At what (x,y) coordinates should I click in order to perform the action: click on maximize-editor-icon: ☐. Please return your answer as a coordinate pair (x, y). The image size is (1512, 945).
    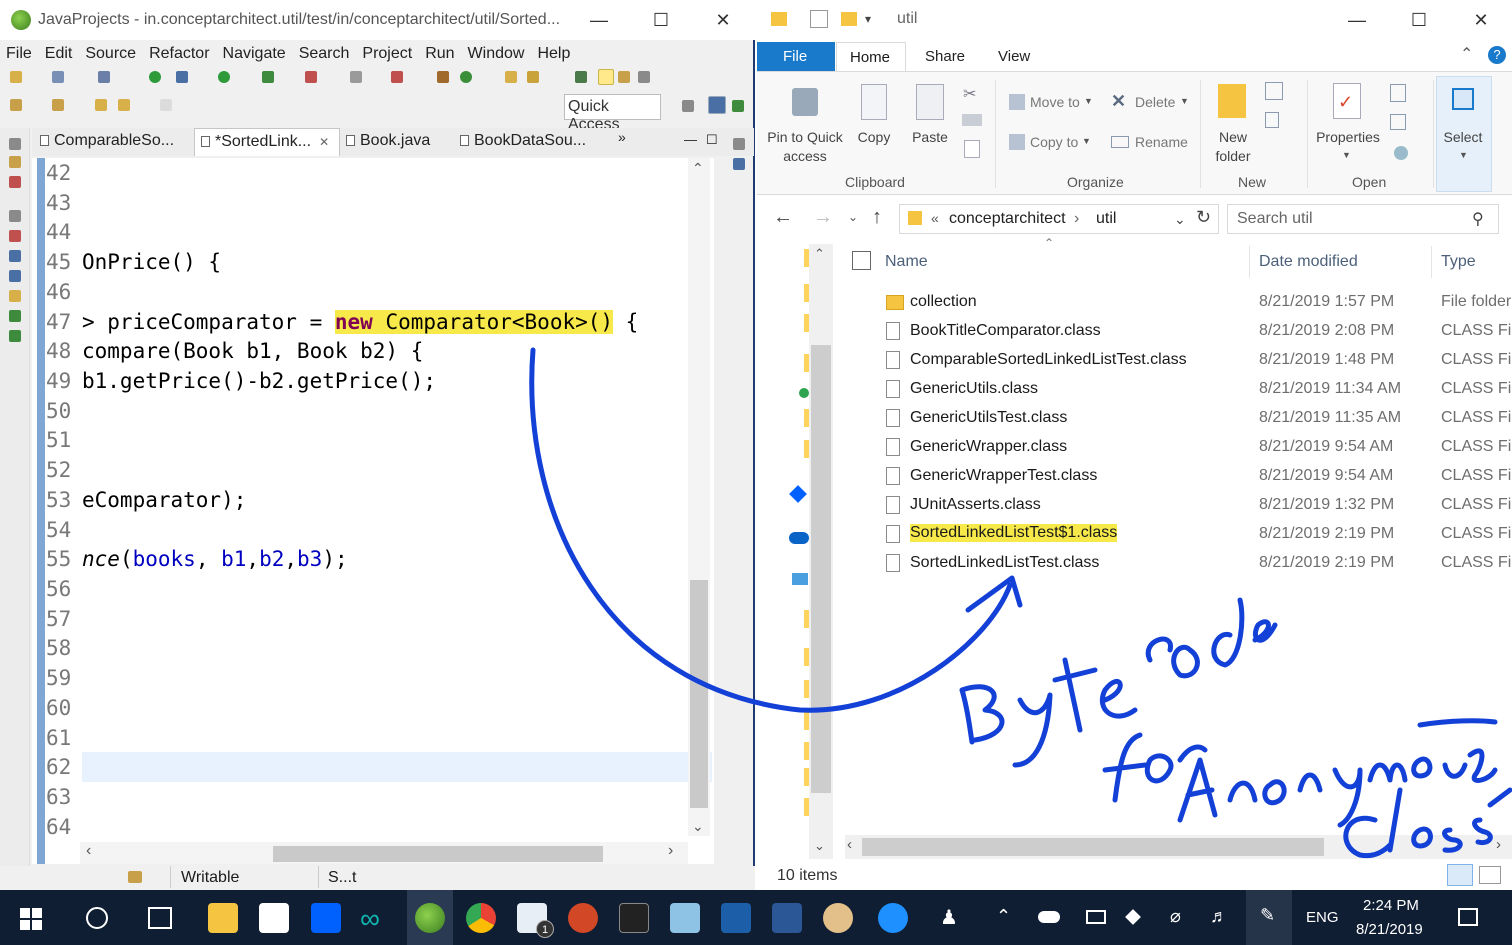
    Looking at the image, I should click on (710, 142).